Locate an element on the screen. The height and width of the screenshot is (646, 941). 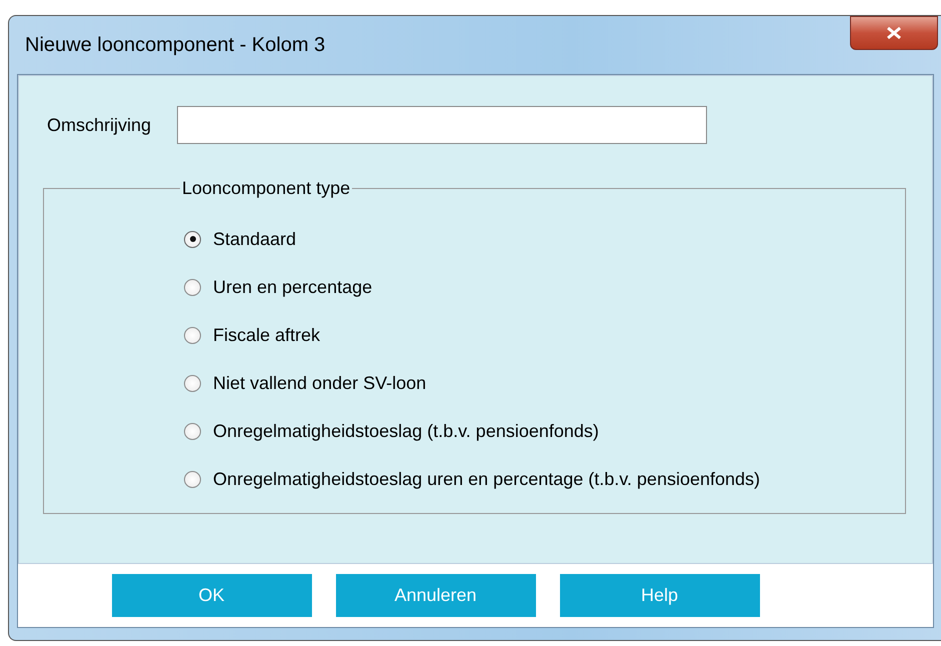
radio-option: Niet vallend onder SV-loon is located at coordinates (544, 383).